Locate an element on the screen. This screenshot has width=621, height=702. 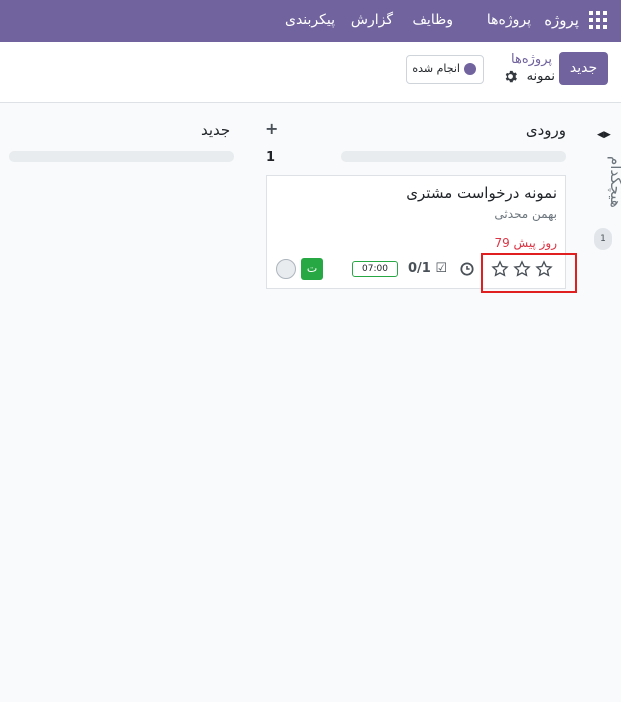
checklist-counter: 0/1 ☑ is located at coordinates (427, 268).